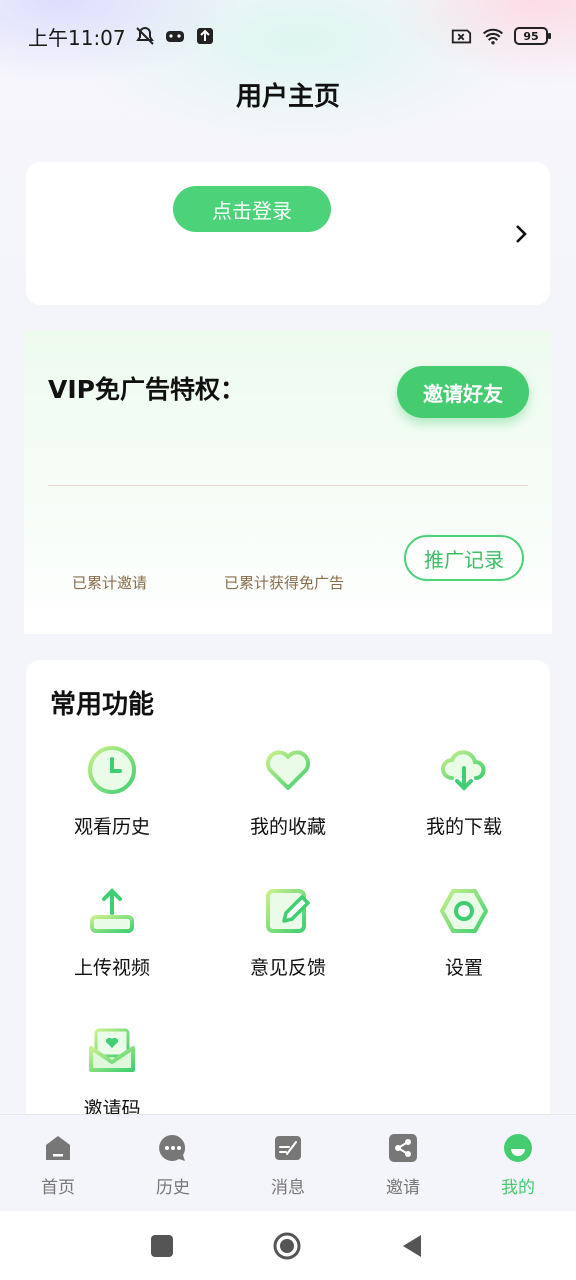 This screenshot has width=576, height=1280. Describe the element at coordinates (112, 1073) in the screenshot. I see `invite-code-item: 邀请码` at that location.